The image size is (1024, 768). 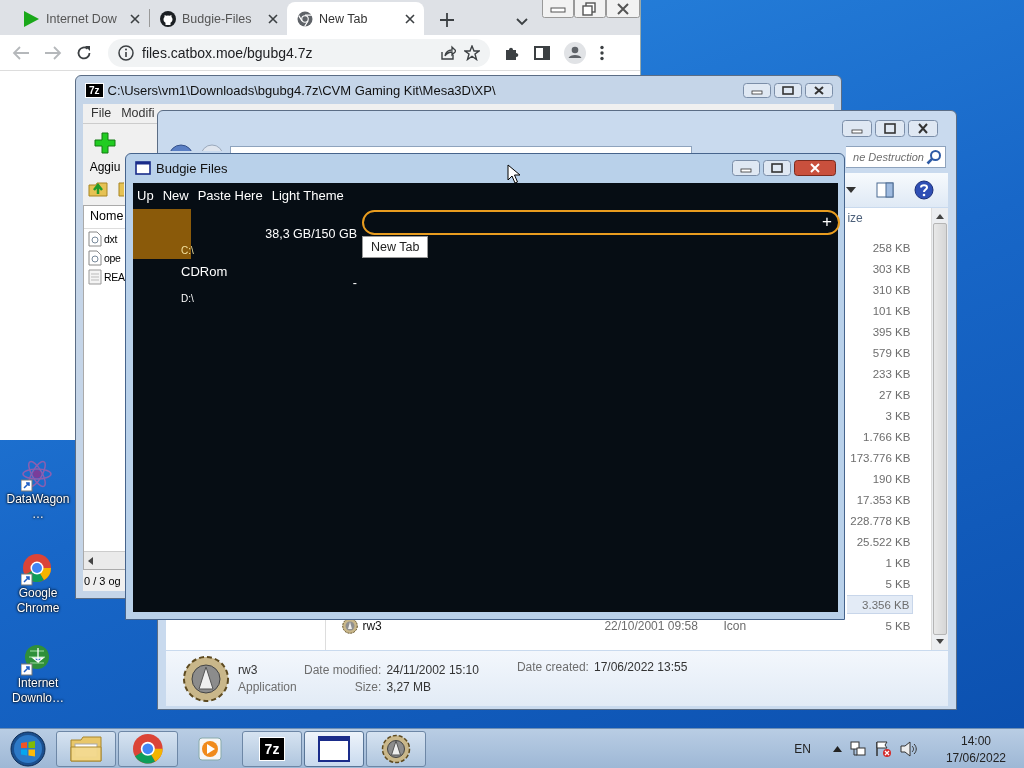 What do you see at coordinates (885, 190) in the screenshot?
I see `preview-pane-icon` at bounding box center [885, 190].